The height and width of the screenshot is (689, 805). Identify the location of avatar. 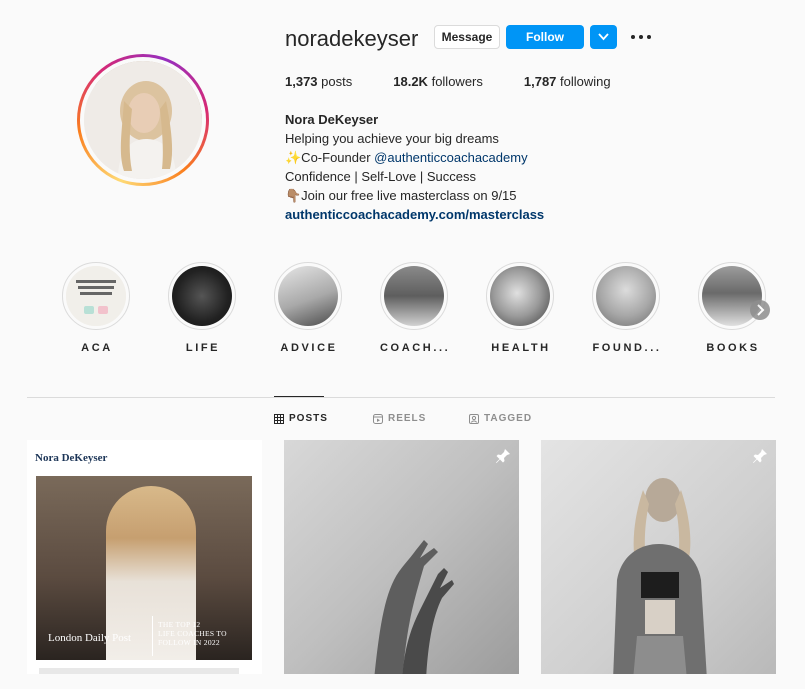
(143, 120).